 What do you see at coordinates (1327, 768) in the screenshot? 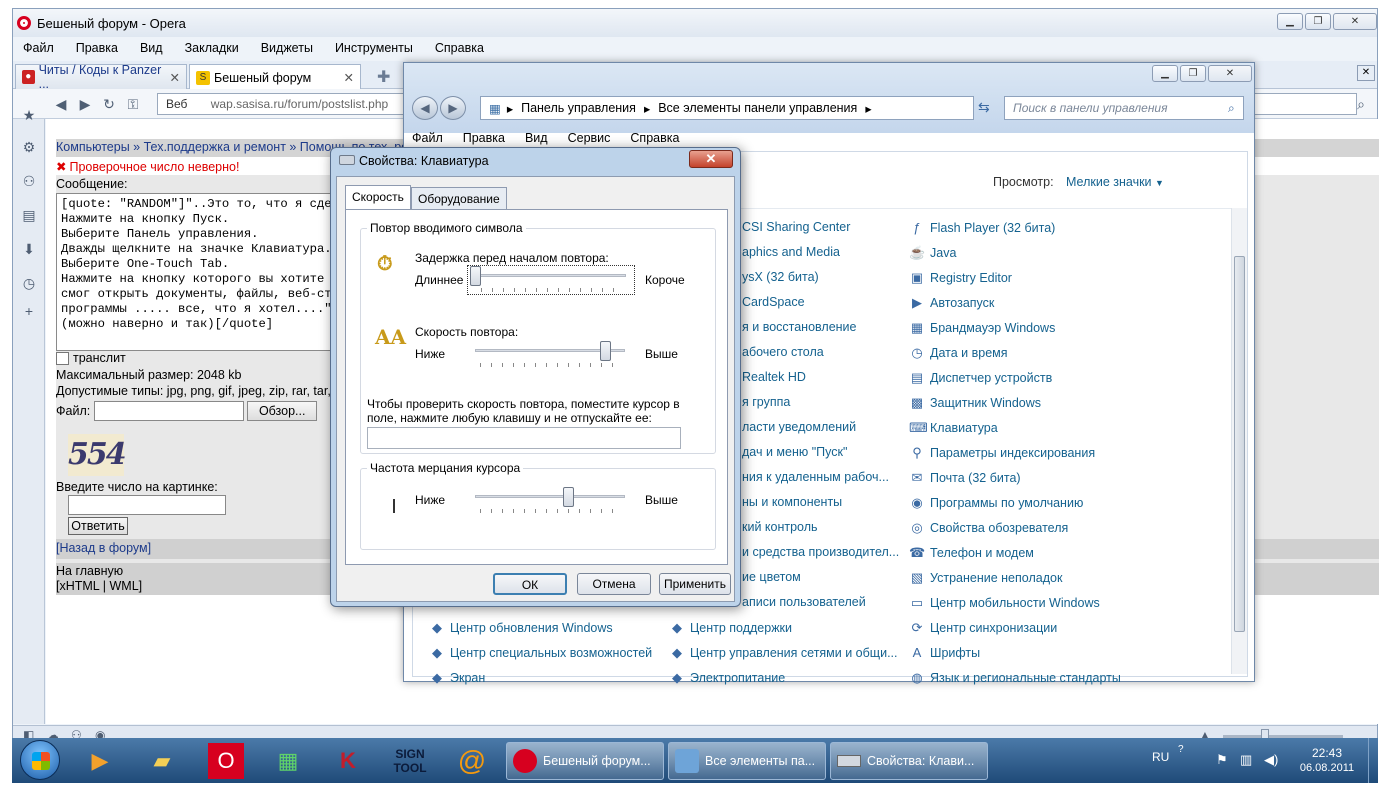
I see `clock-date: 06.08.2011` at bounding box center [1327, 768].